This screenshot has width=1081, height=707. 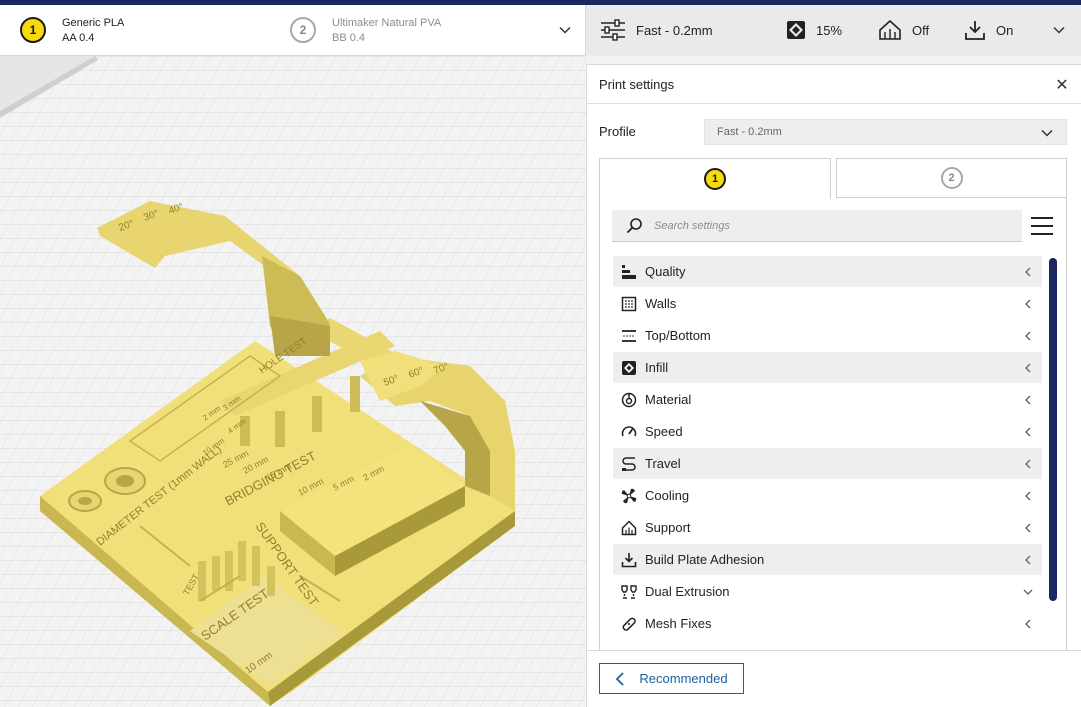 What do you see at coordinates (1042, 226) in the screenshot?
I see `settings-visibility-menu-icon` at bounding box center [1042, 226].